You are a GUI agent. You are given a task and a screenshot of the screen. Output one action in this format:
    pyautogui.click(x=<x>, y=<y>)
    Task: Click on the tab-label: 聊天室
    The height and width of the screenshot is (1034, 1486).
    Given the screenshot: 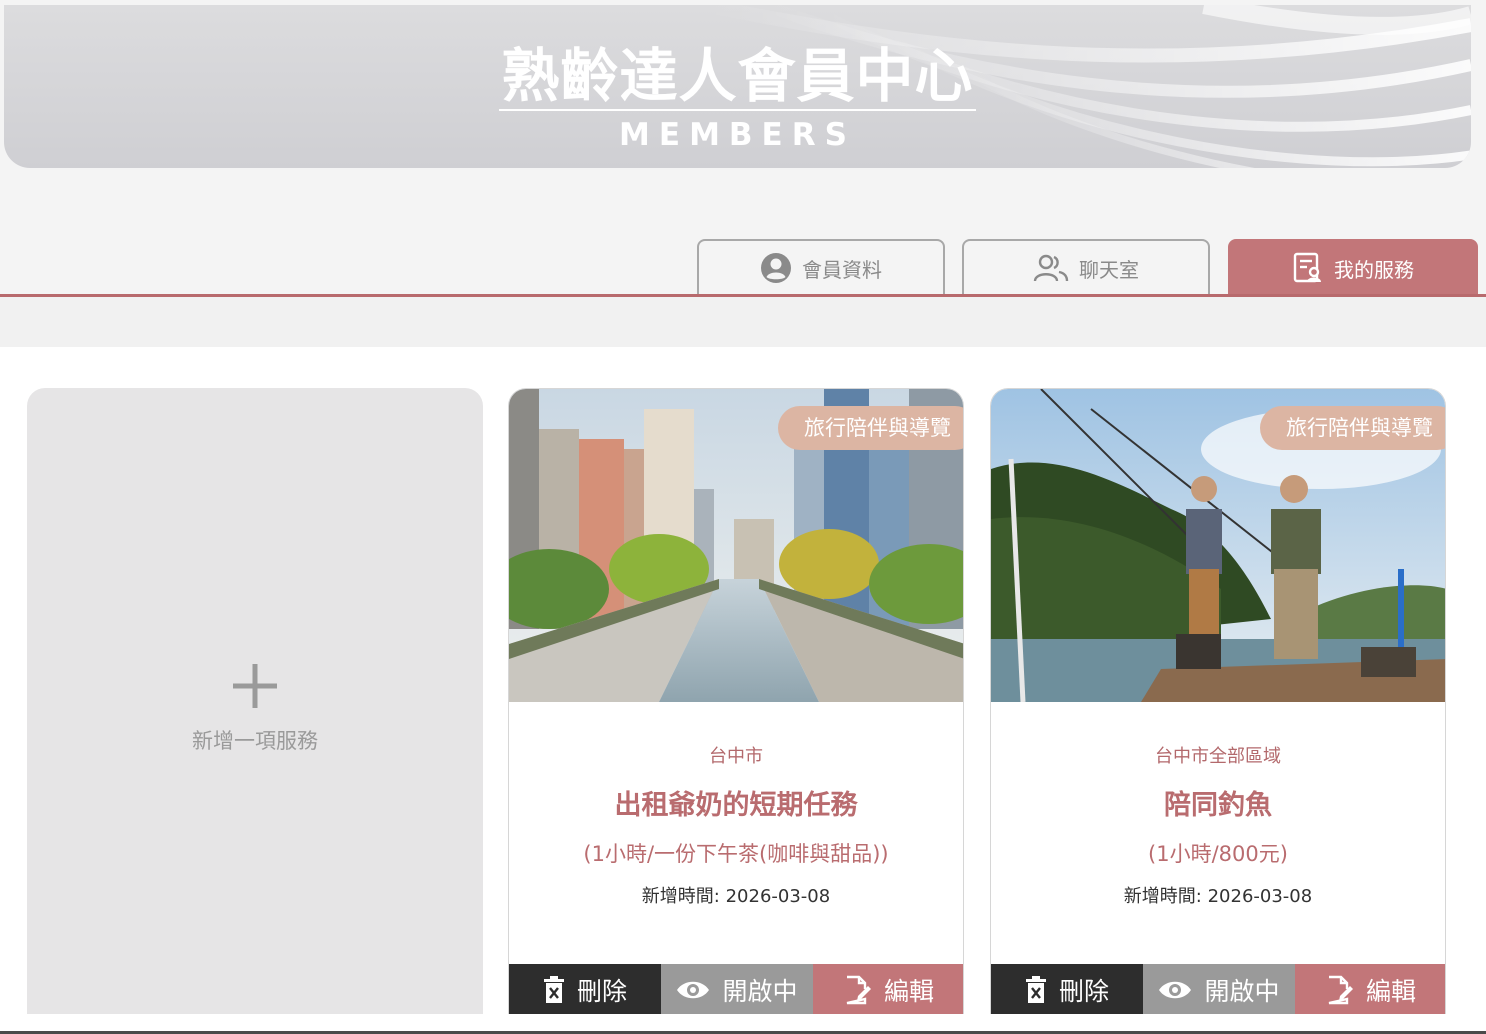 What is the action you would take?
    pyautogui.click(x=1109, y=269)
    